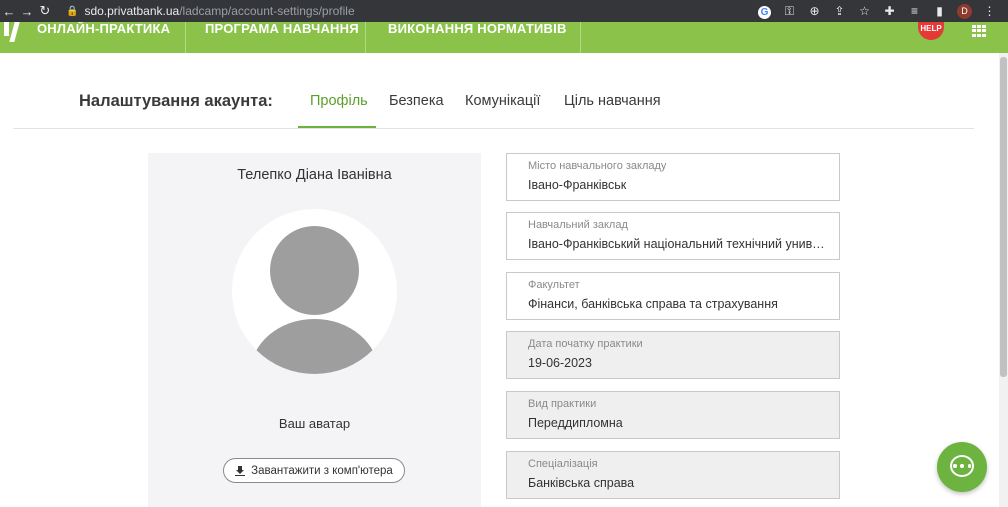 Image resolution: width=1008 pixels, height=507 pixels. I want to click on page-scrollbar, so click(1003, 280).